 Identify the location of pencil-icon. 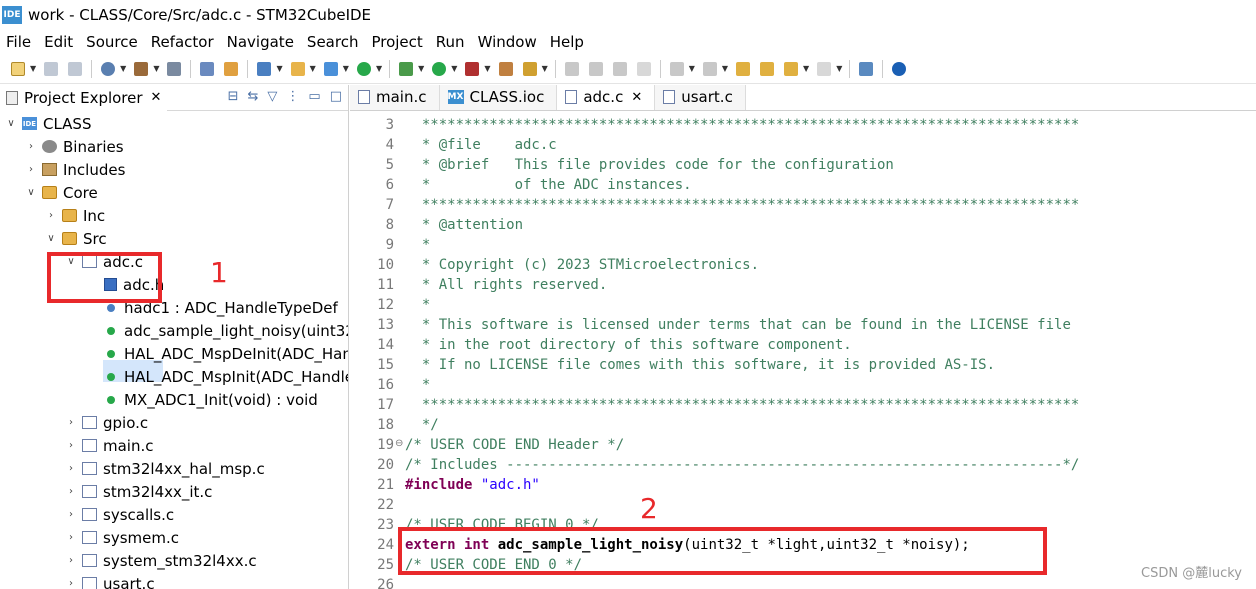
(571, 68).